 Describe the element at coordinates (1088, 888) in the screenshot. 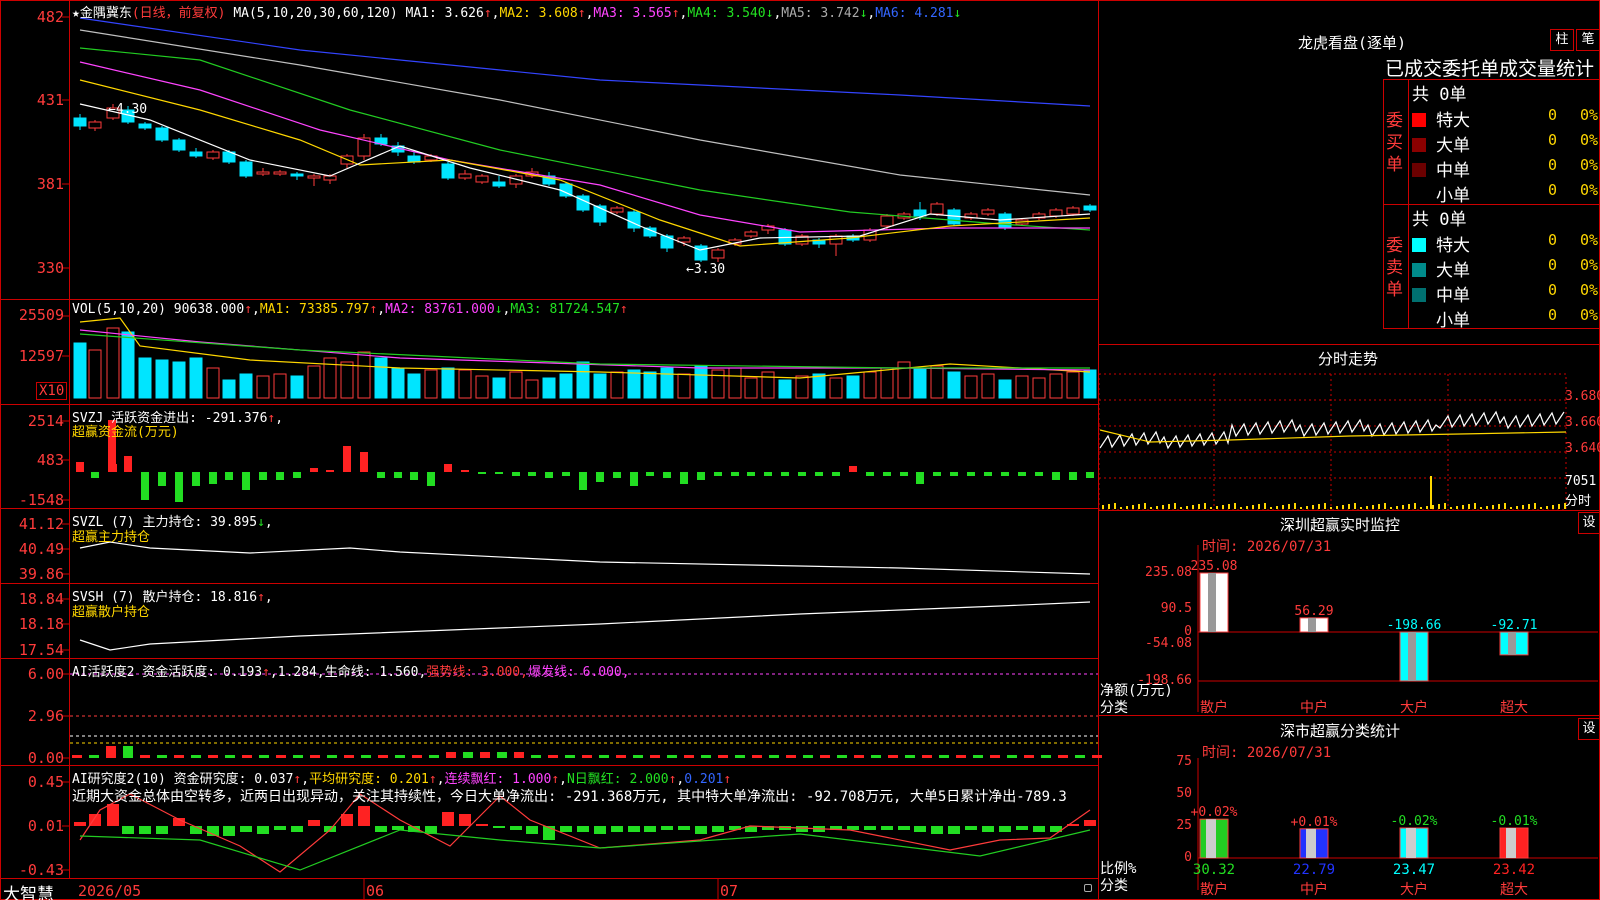

I see `lock-icon` at that location.